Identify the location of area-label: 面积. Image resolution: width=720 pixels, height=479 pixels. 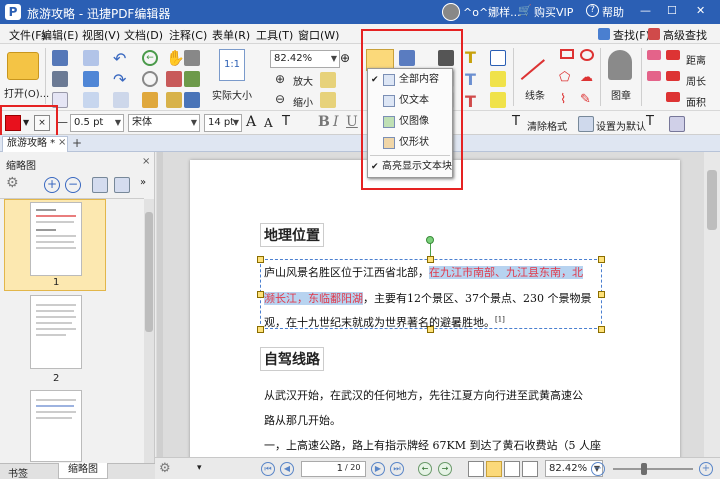
(696, 101).